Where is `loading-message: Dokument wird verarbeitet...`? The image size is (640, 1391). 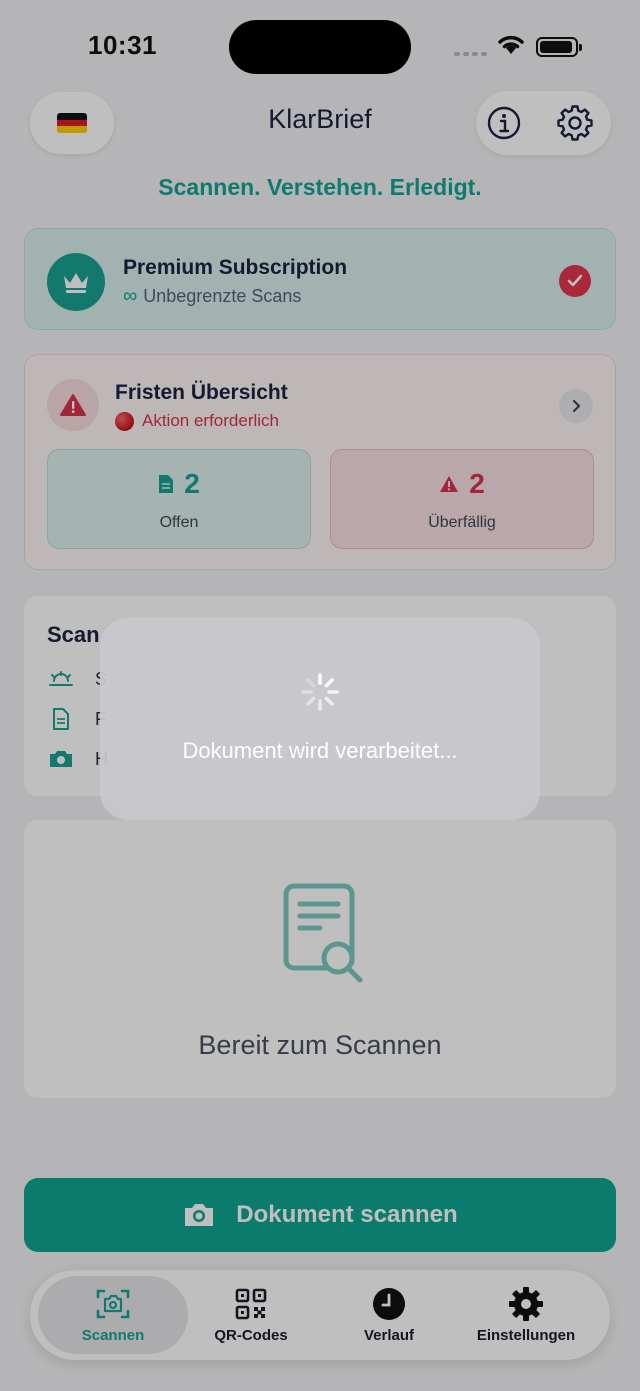 loading-message: Dokument wird verarbeitet... is located at coordinates (320, 750).